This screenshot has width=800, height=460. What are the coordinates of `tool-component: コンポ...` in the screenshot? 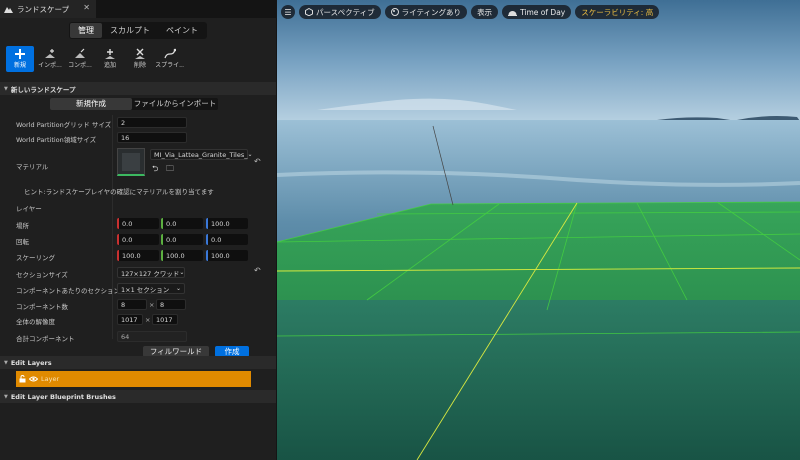 It's located at (80, 59).